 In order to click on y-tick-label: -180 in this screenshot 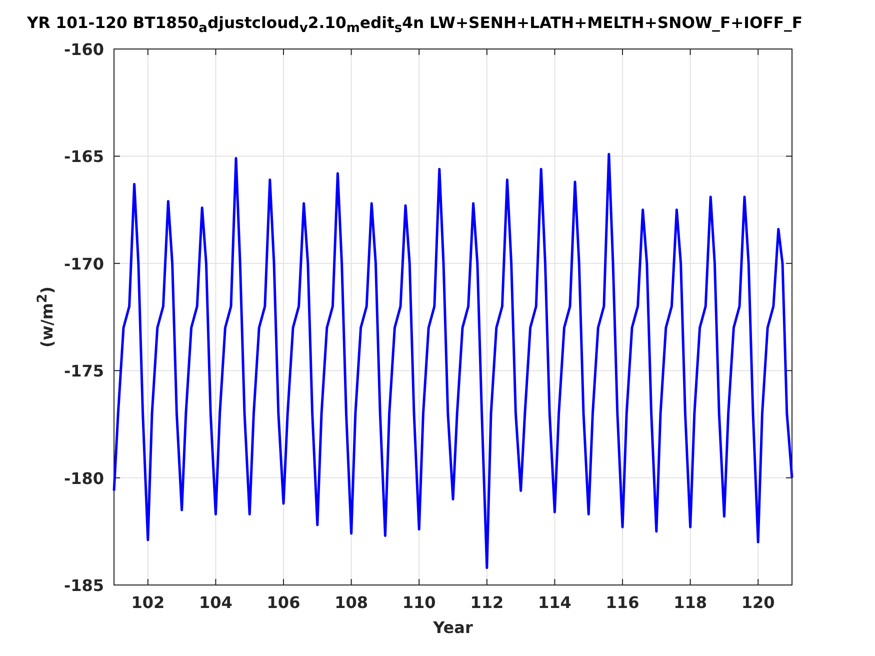, I will do `click(84, 478)`.